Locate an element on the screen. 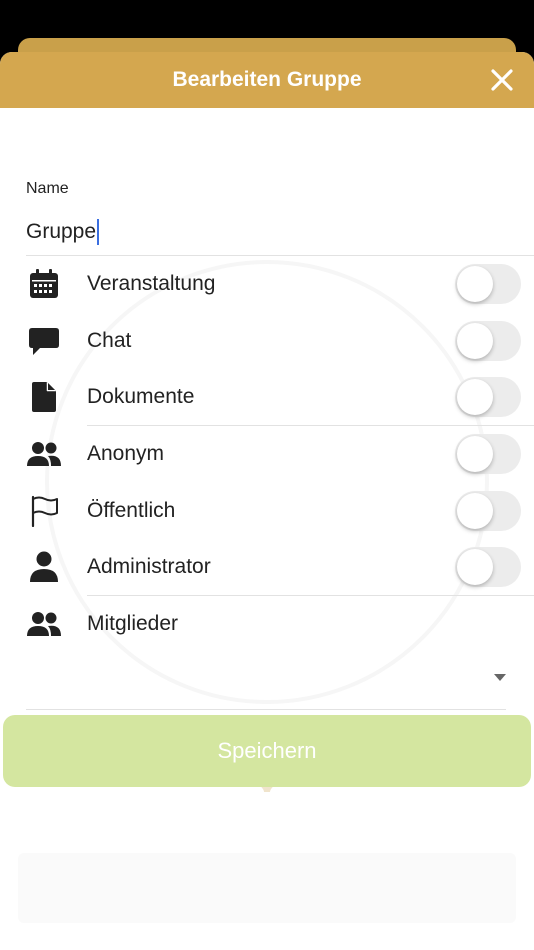 Image resolution: width=534 pixels, height=950 pixels. administrator-toggle is located at coordinates (488, 567).